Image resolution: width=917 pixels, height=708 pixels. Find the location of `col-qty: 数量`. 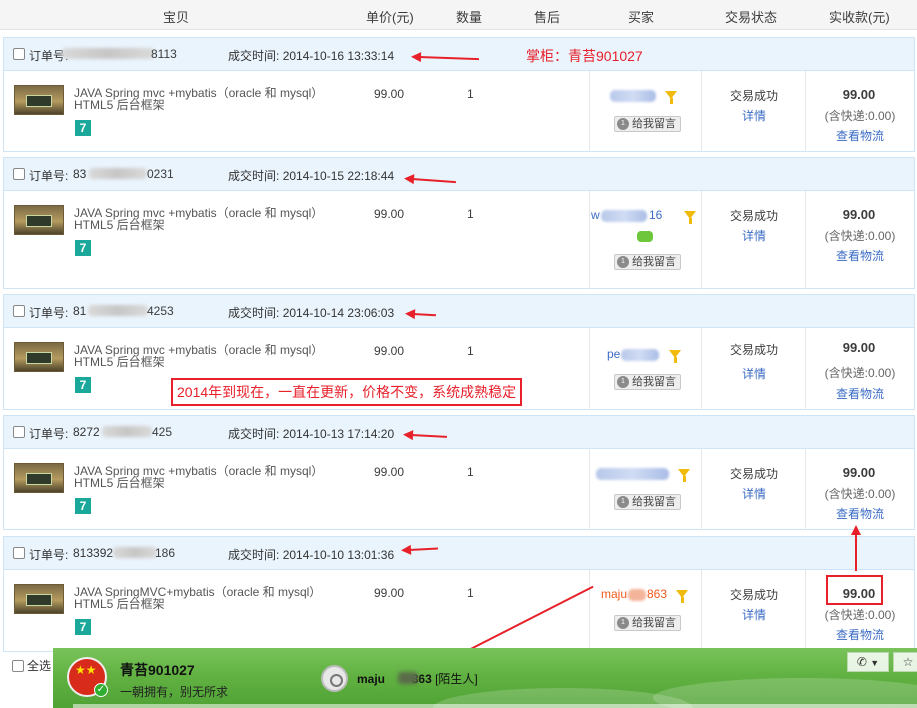

col-qty: 数量 is located at coordinates (469, 17).